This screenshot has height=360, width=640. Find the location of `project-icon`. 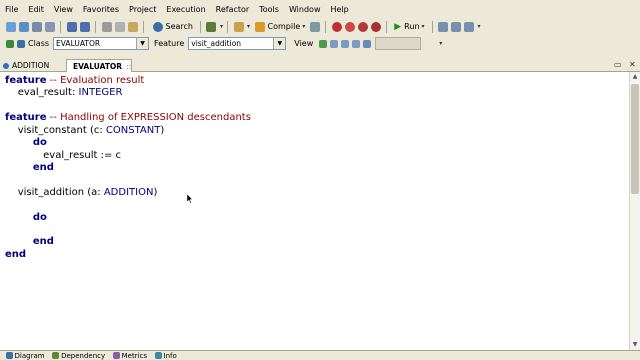

project-icon is located at coordinates (238, 26).